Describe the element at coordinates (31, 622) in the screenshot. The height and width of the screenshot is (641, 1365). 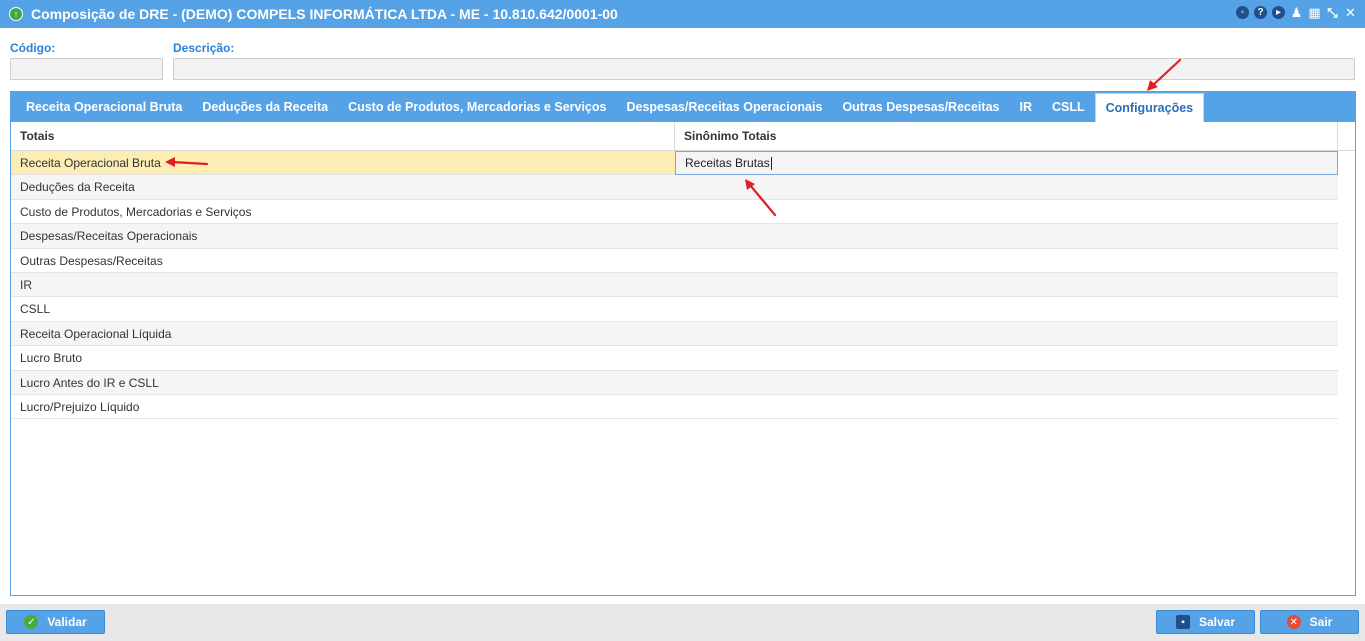
I see `check-icon: ✓` at that location.